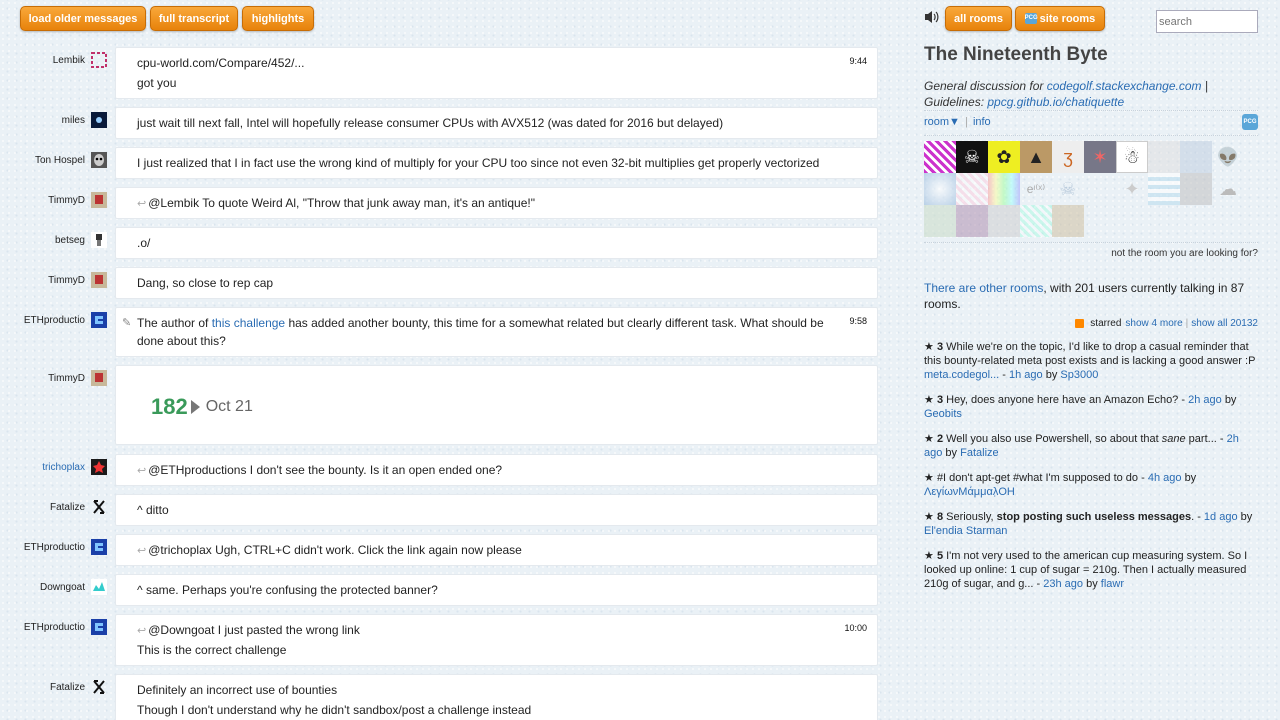 The image size is (1280, 720). I want to click on site-link: codegolf.stackexchange.com, so click(1124, 86).